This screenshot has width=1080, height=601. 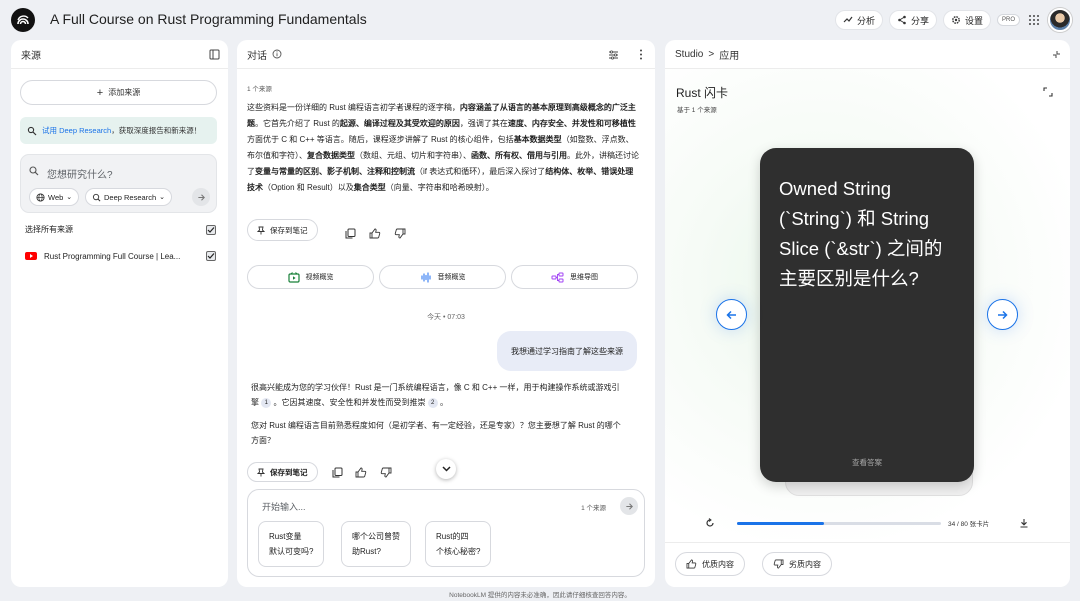 I want to click on deep-research-chip: Deep Research ⌄, so click(x=128, y=197).